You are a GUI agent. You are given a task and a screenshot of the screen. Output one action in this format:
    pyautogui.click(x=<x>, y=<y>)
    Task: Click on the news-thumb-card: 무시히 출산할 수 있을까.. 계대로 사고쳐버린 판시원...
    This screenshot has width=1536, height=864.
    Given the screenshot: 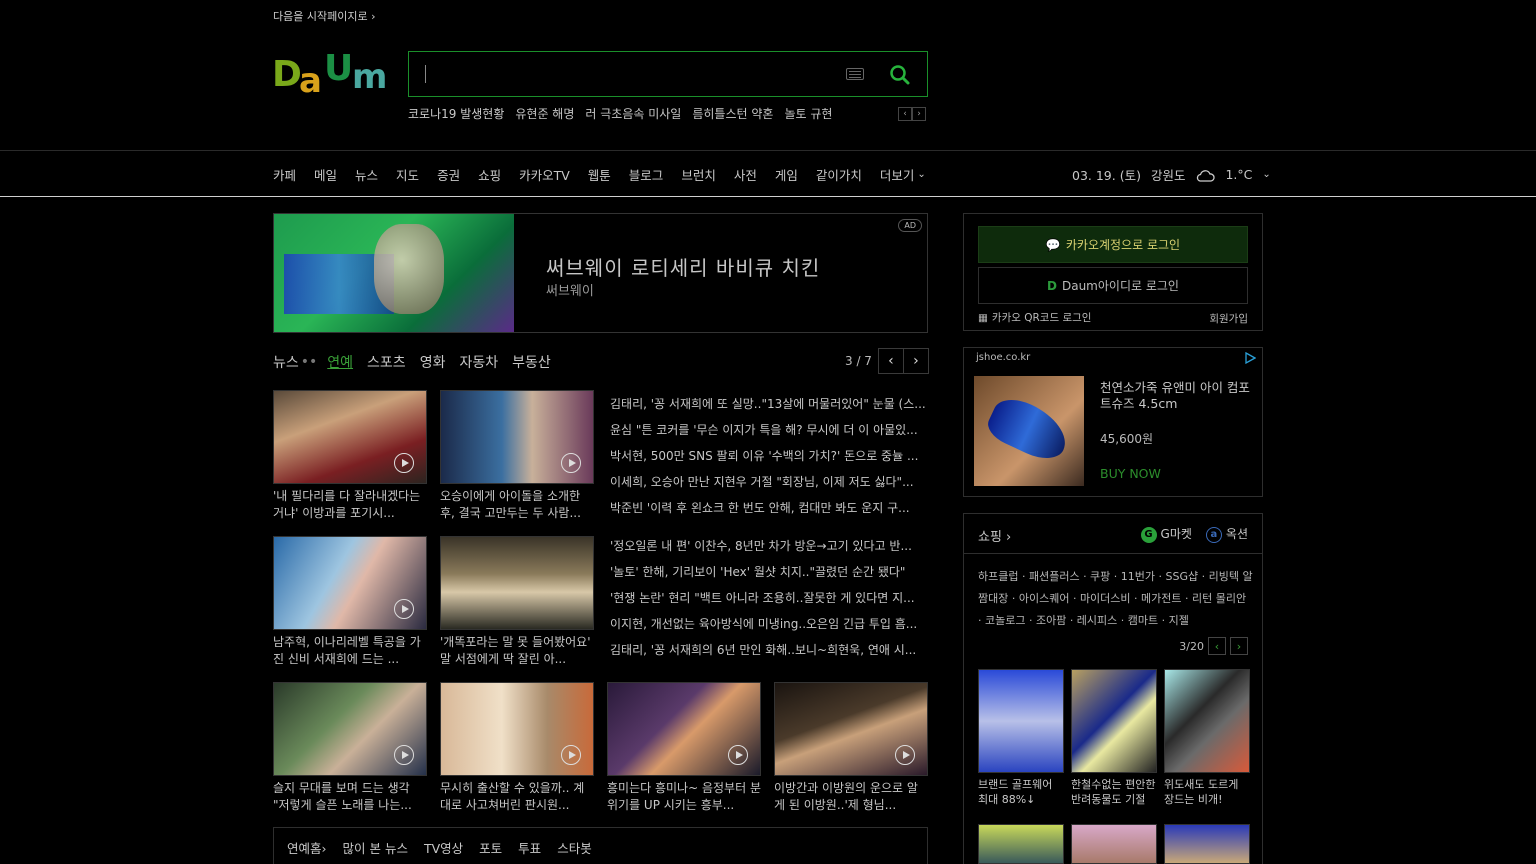 What is the action you would take?
    pyautogui.click(x=517, y=748)
    